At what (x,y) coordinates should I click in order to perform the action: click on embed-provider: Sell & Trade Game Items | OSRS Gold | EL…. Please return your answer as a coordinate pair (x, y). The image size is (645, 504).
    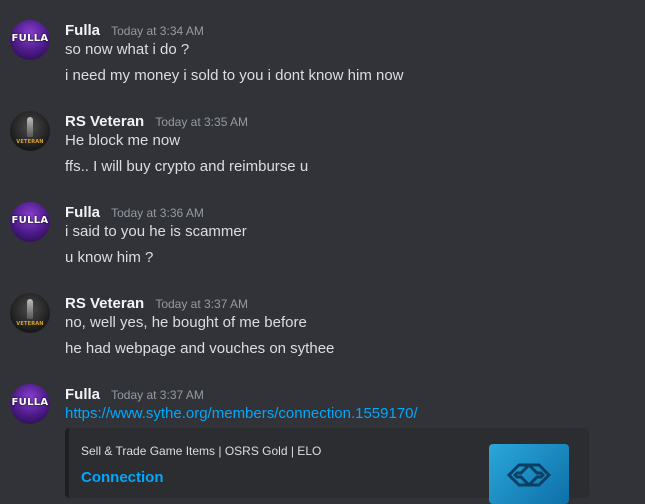
    Looking at the image, I should click on (201, 451).